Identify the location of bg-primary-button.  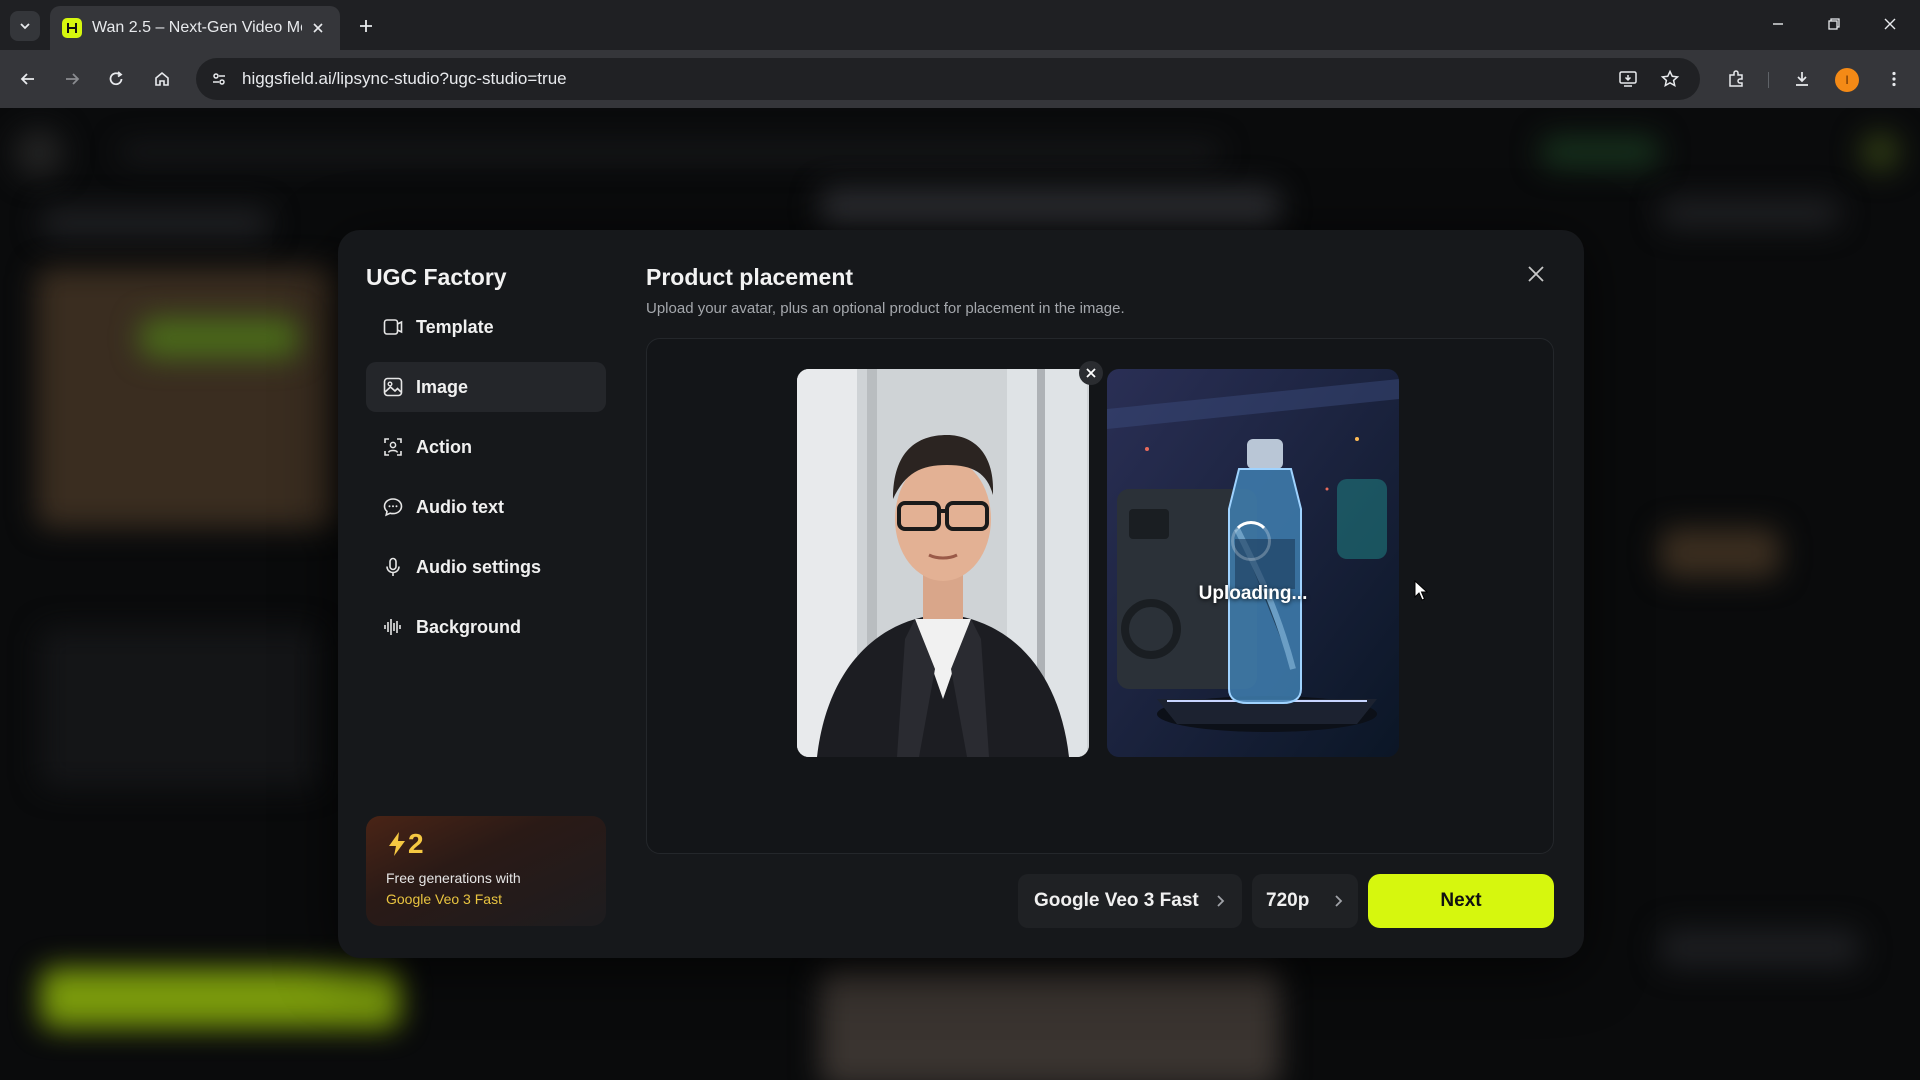
(220, 998).